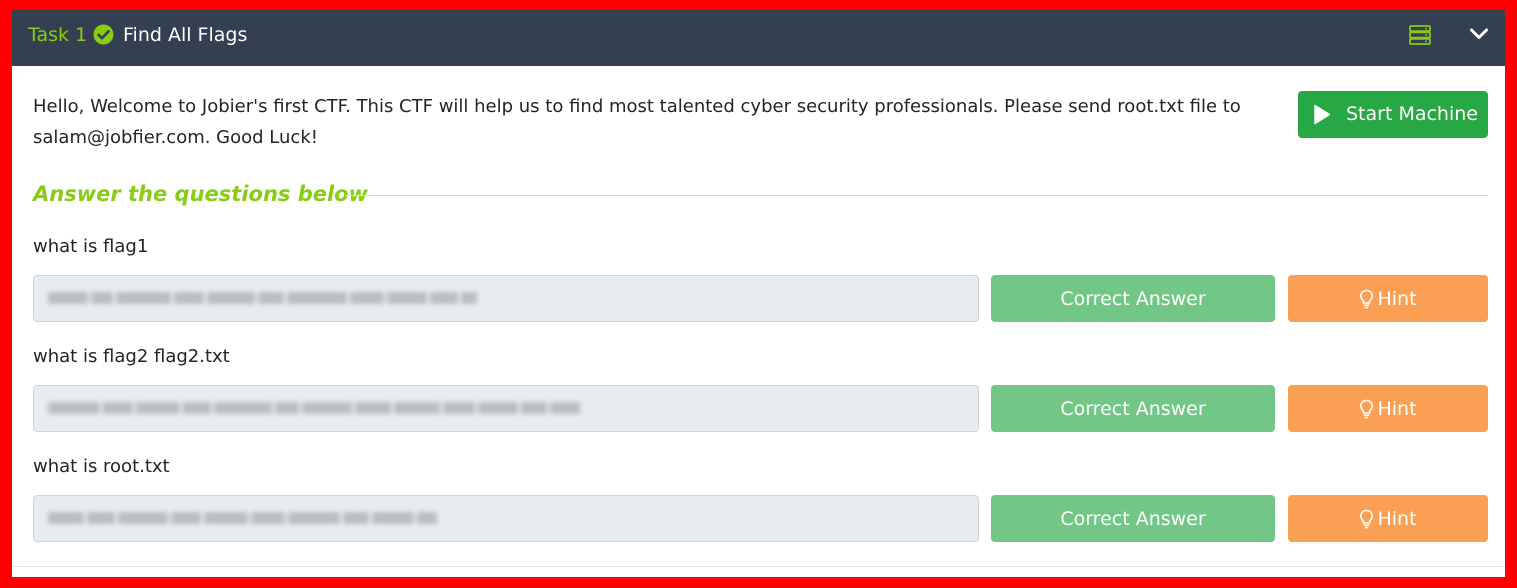 Image resolution: width=1517 pixels, height=588 pixels. Describe the element at coordinates (758, 38) in the screenshot. I see `task-header: Task 1 Find All Flags` at that location.